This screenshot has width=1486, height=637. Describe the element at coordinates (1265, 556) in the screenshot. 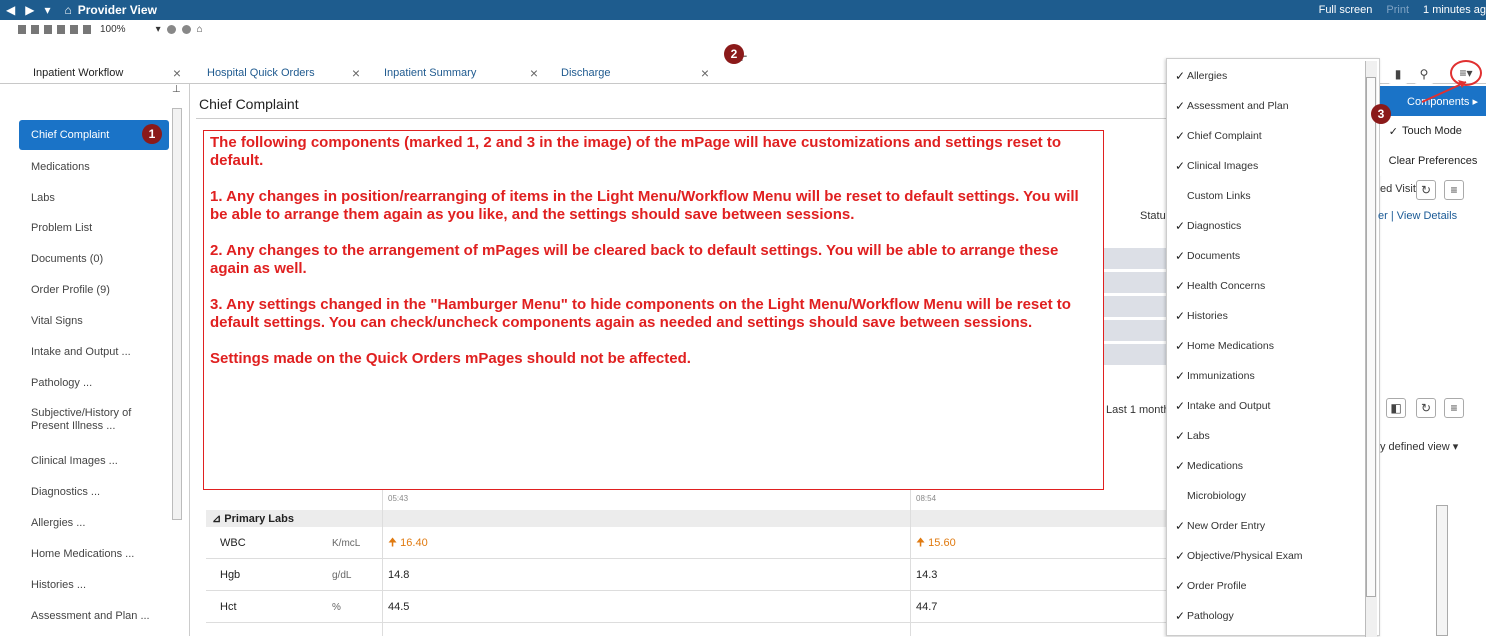

I see `component-option: ✓ Objective/Physical Exam` at that location.